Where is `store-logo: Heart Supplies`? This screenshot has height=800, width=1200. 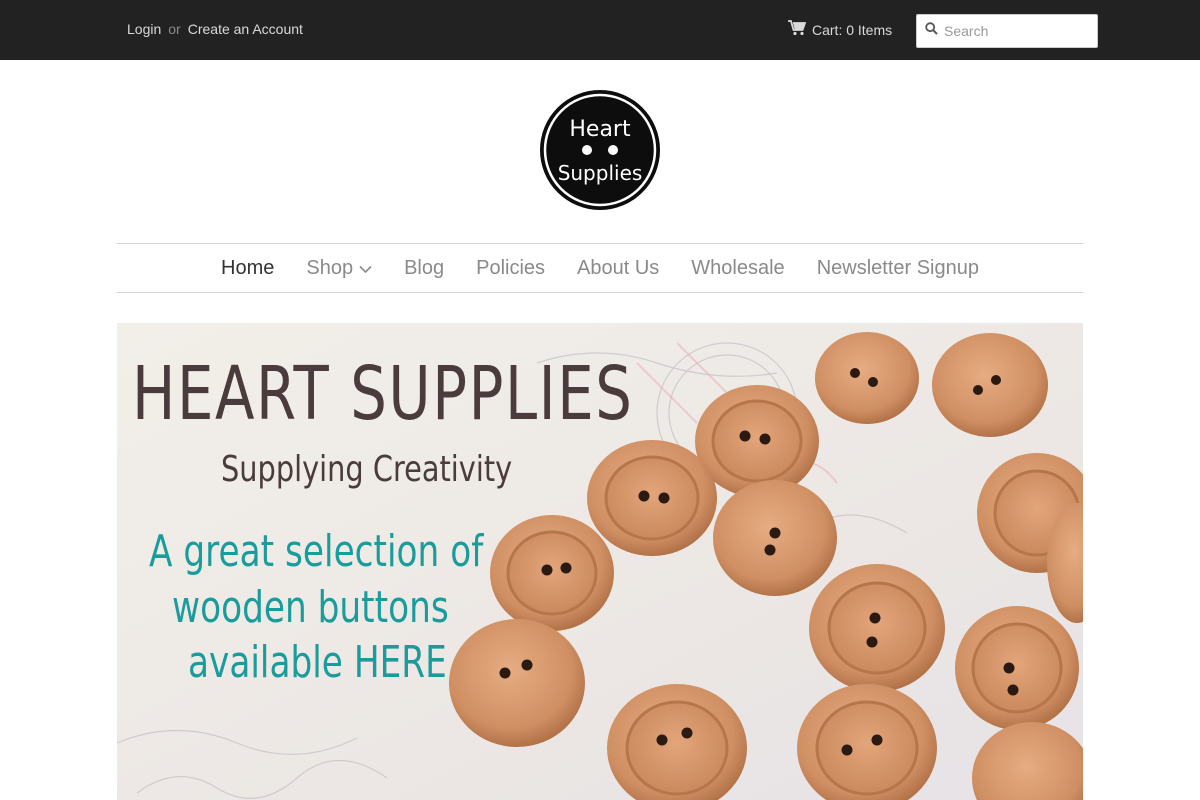 store-logo: Heart Supplies is located at coordinates (600, 150).